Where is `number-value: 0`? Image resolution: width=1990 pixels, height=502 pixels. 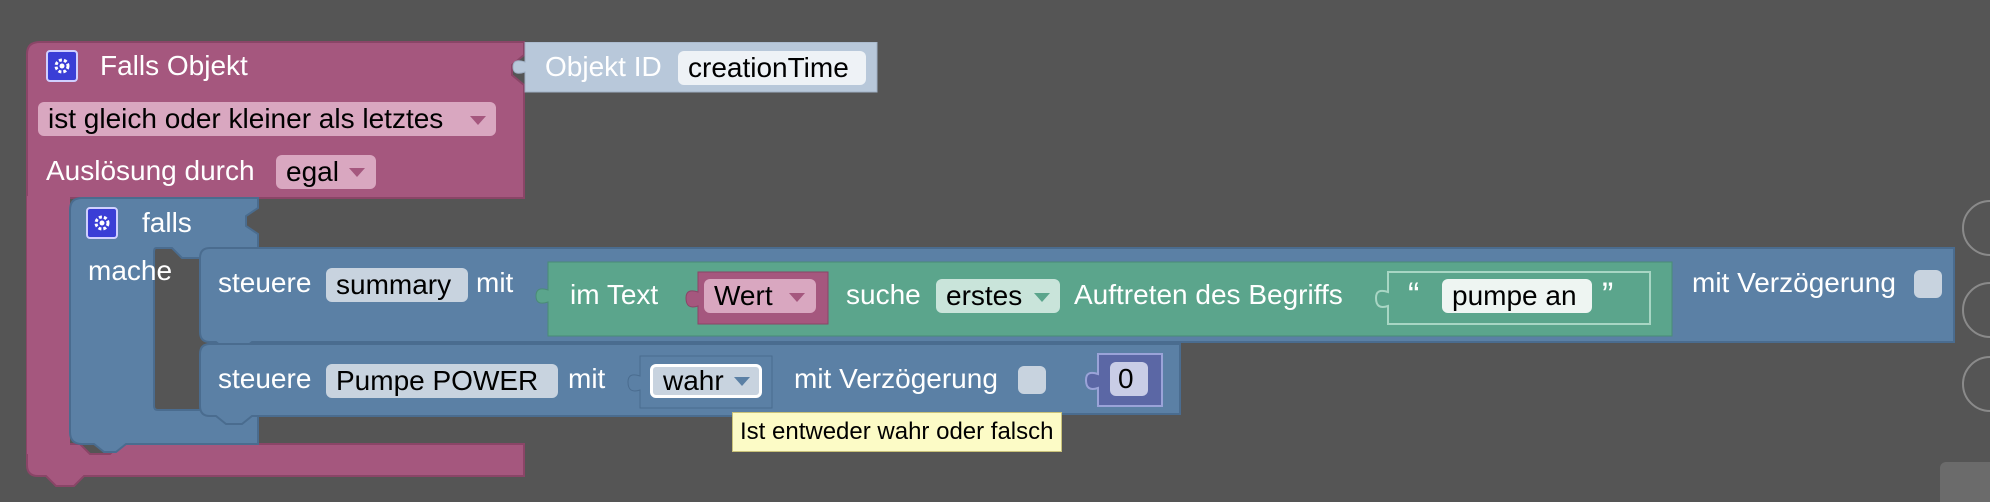 number-value: 0 is located at coordinates (1126, 378).